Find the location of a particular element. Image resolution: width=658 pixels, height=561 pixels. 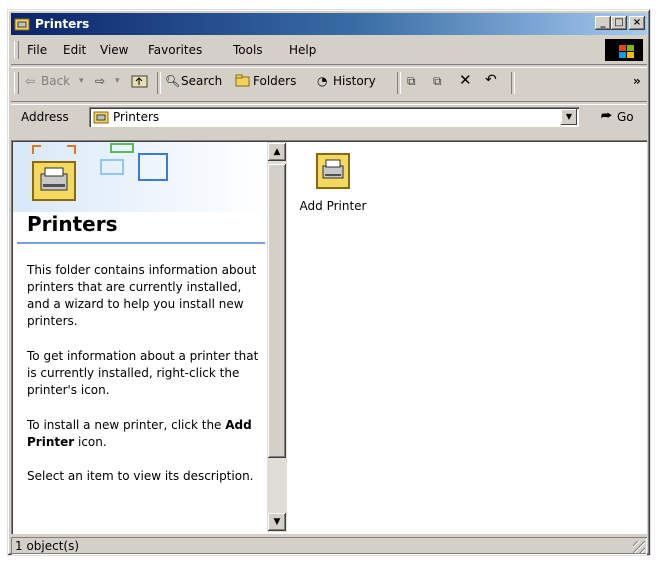

address-bar: Address Printers ▼ ⮫ Go is located at coordinates (329, 118).